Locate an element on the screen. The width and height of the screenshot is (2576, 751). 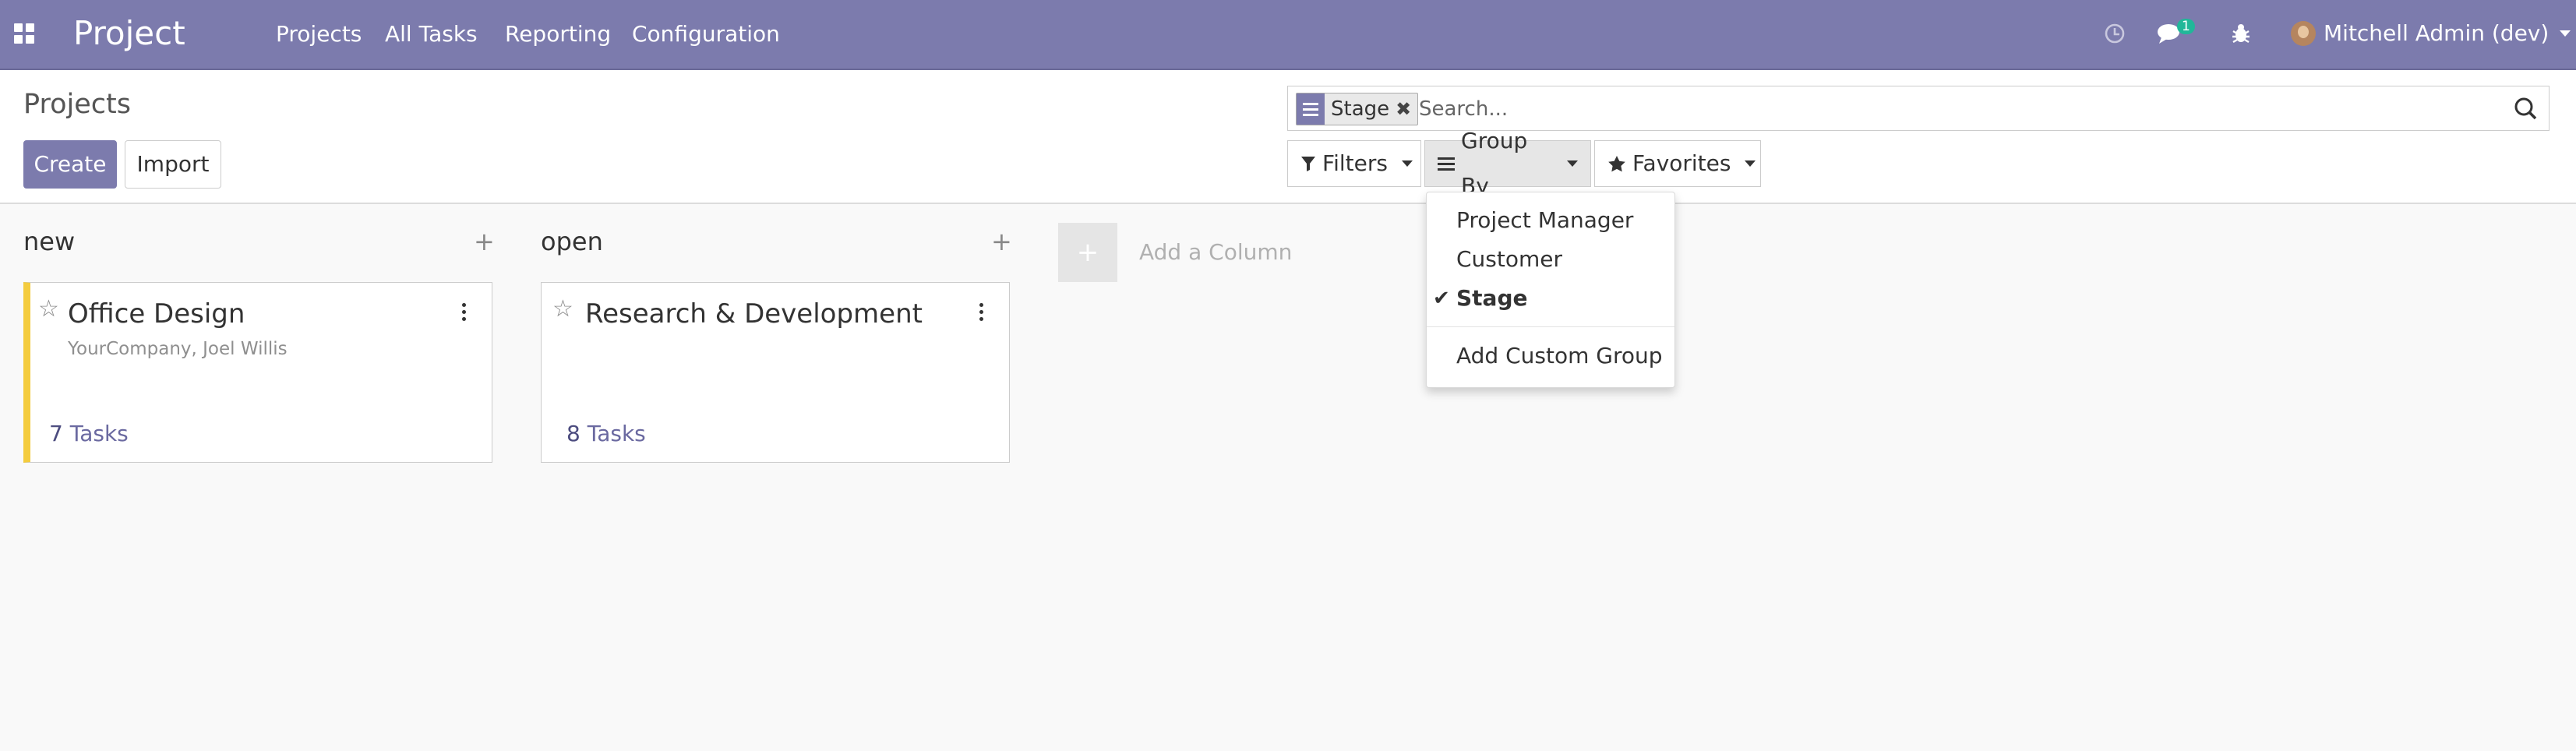
search-facet-stage: Stage ✖ is located at coordinates (1357, 109).